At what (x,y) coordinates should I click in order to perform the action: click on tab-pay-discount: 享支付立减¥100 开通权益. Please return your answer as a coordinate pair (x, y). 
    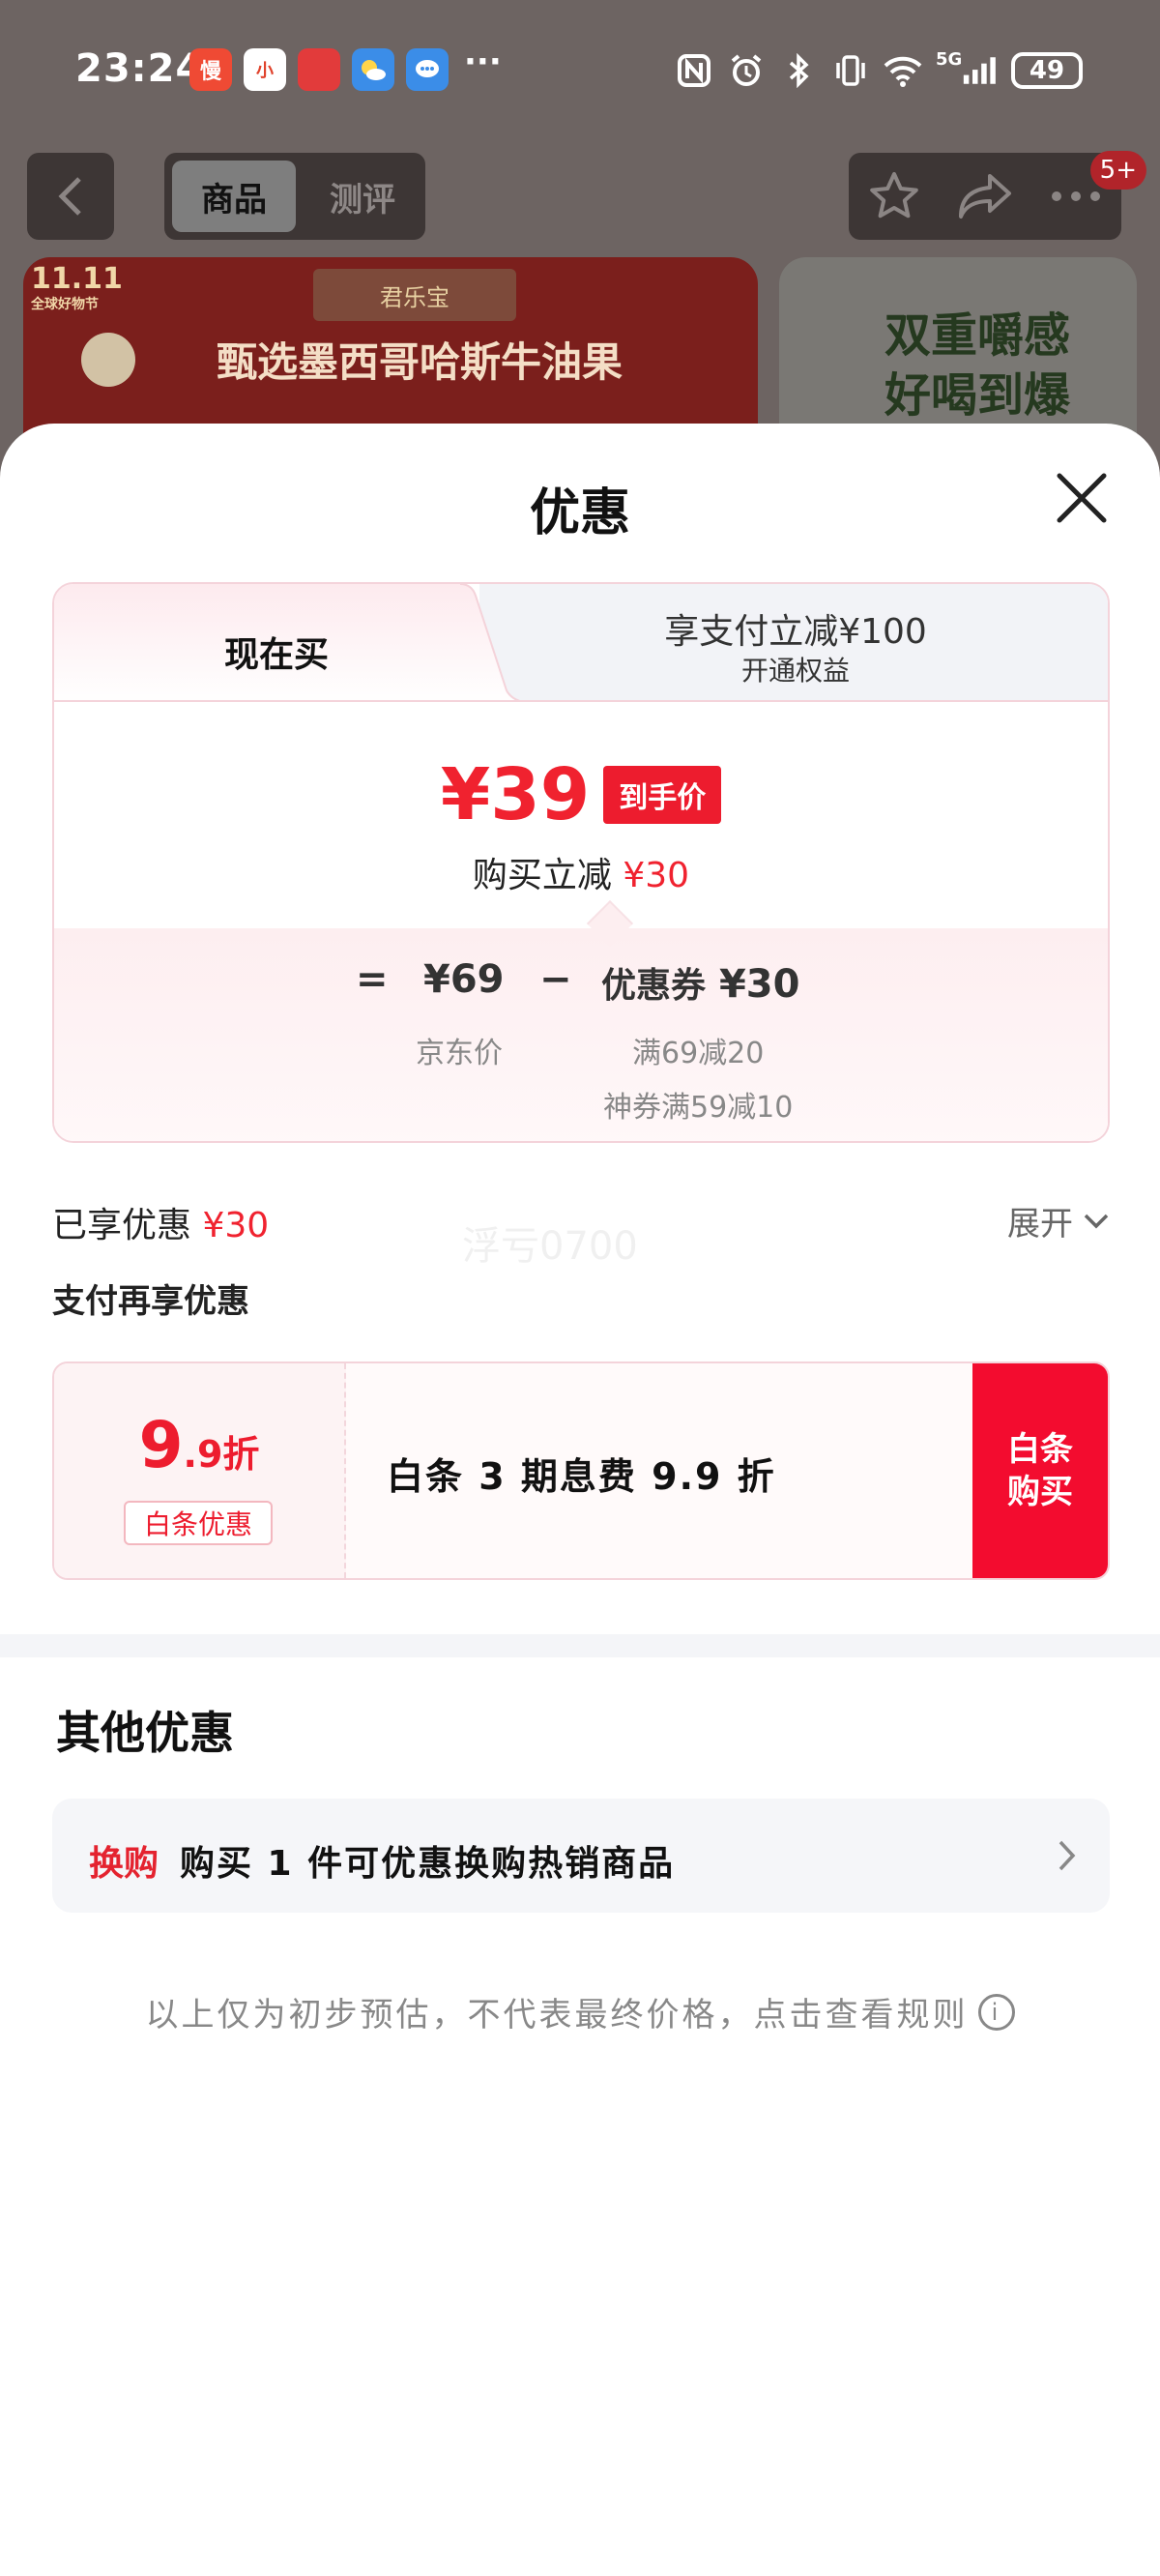
    Looking at the image, I should click on (794, 642).